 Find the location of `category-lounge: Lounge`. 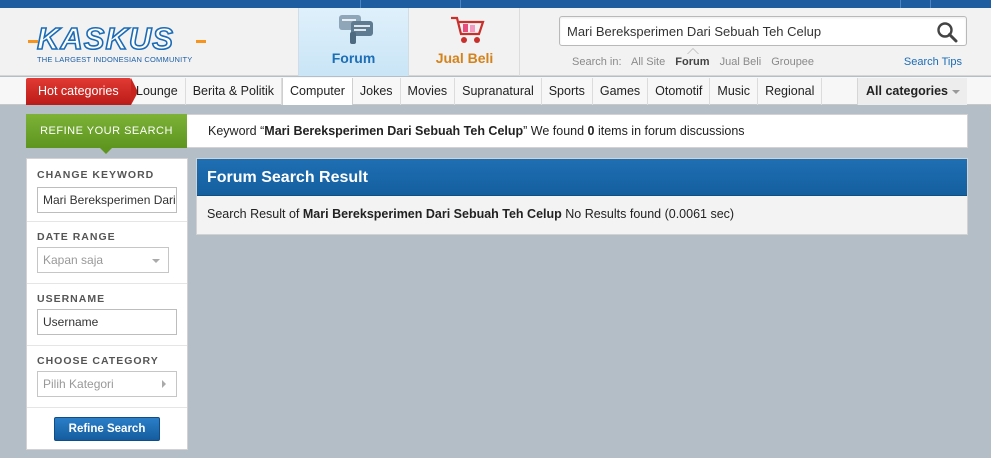

category-lounge: Lounge is located at coordinates (157, 91).